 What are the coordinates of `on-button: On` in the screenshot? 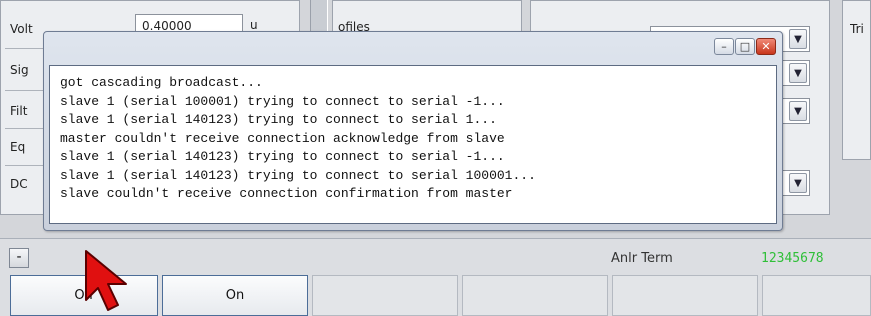 It's located at (235, 295).